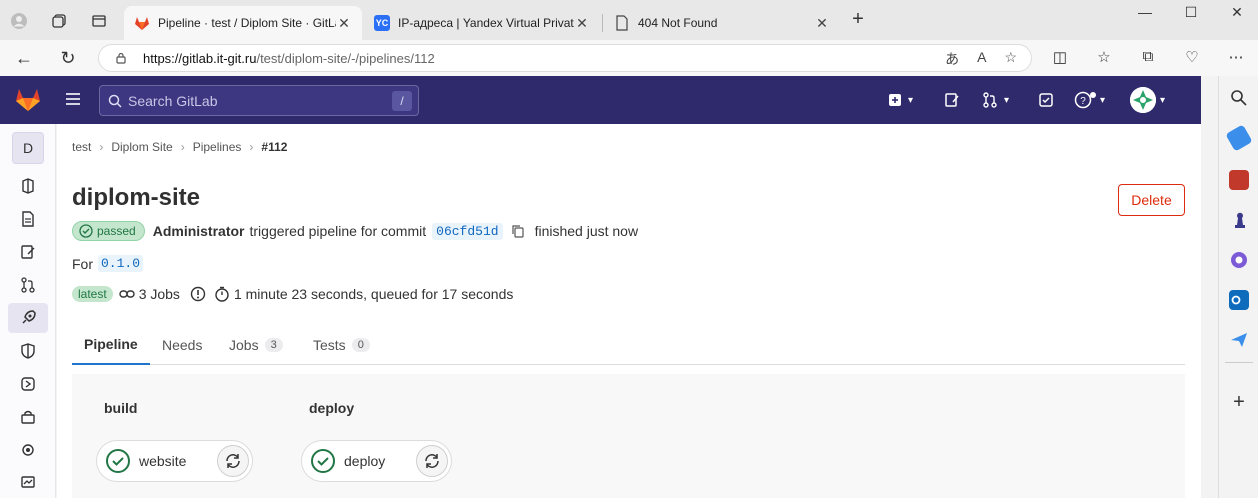  What do you see at coordinates (259, 100) in the screenshot?
I see `search-input: Search GitLab /` at bounding box center [259, 100].